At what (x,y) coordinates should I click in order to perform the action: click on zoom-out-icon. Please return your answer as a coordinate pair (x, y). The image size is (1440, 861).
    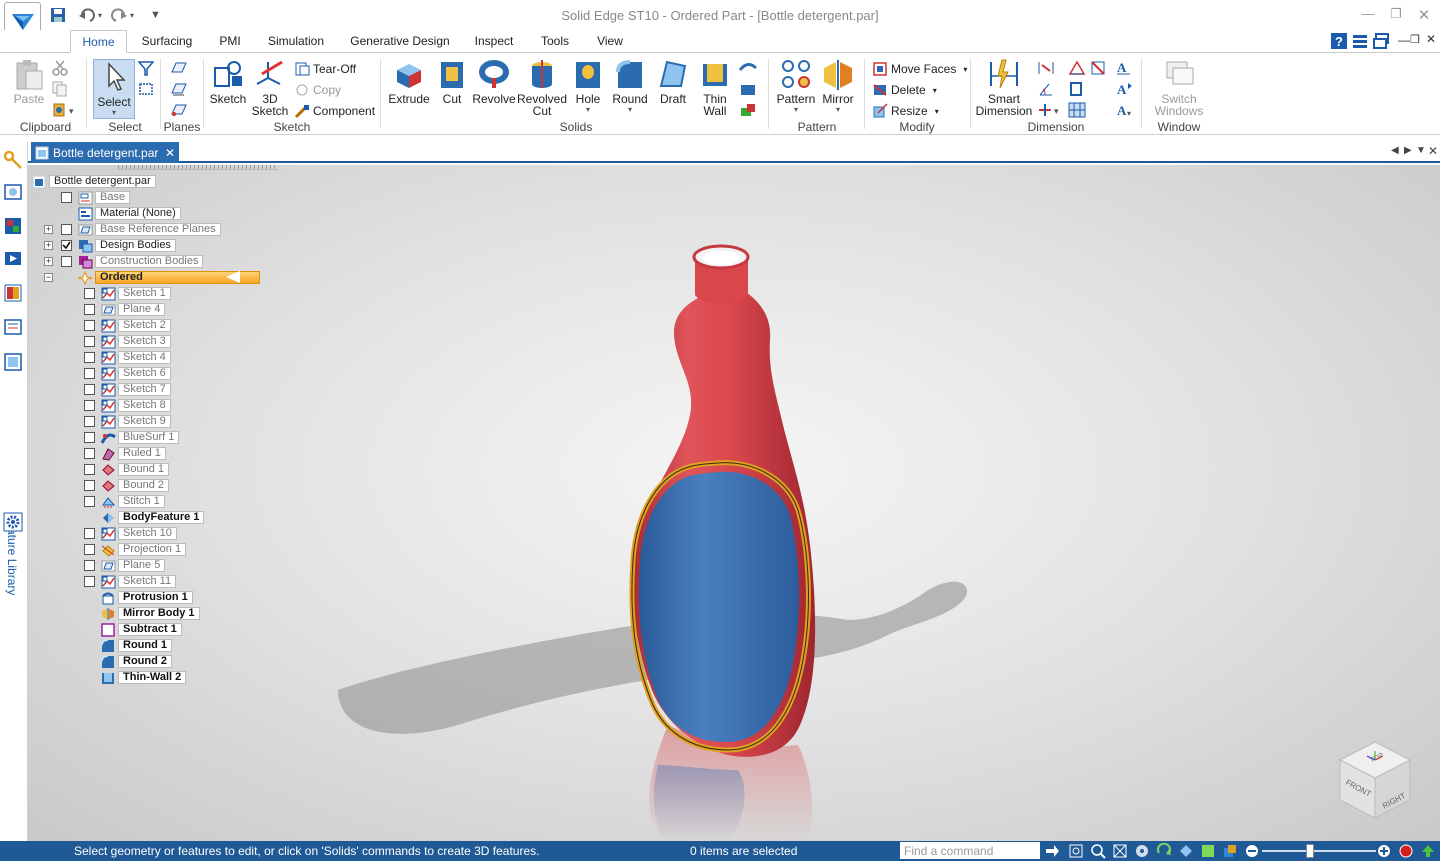
    Looking at the image, I should click on (1252, 851).